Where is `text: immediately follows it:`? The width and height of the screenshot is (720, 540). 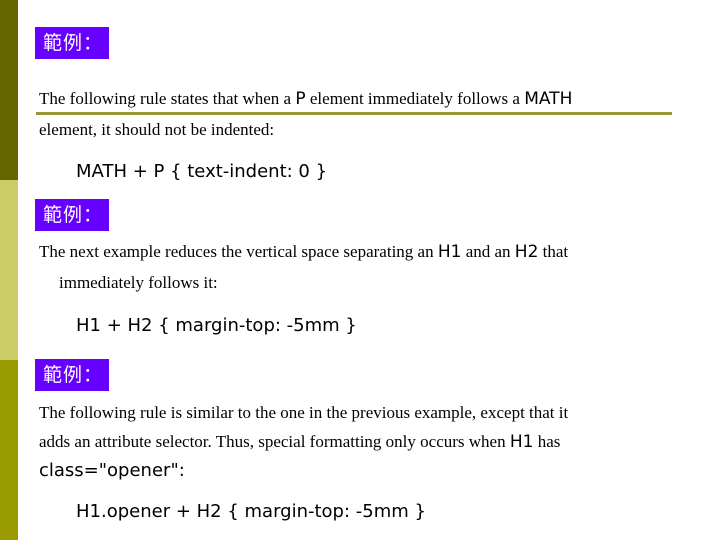 text: immediately follows it: is located at coordinates (138, 282).